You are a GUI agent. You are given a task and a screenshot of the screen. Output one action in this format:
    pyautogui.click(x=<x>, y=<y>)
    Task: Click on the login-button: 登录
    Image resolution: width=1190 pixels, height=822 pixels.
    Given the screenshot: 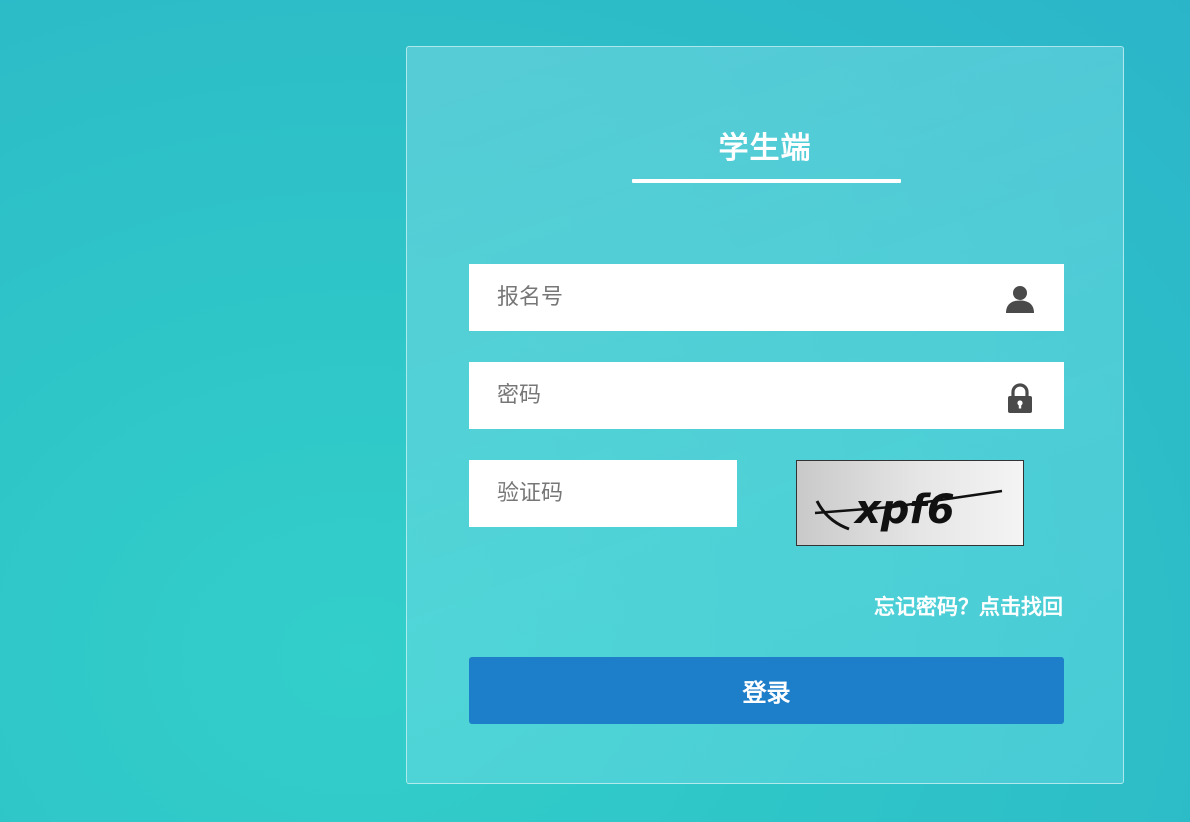 What is the action you would take?
    pyautogui.click(x=766, y=690)
    